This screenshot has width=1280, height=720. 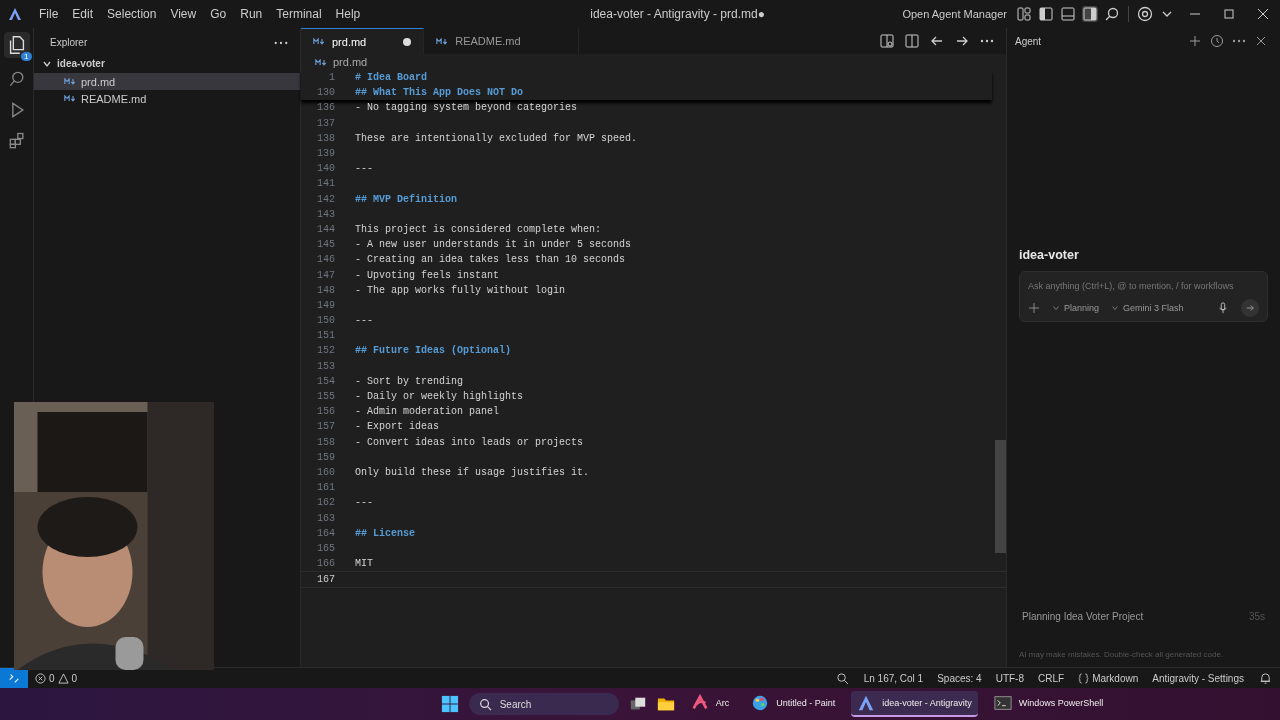 I want to click on sidebar-toggle-icon, so click(x=1046, y=14).